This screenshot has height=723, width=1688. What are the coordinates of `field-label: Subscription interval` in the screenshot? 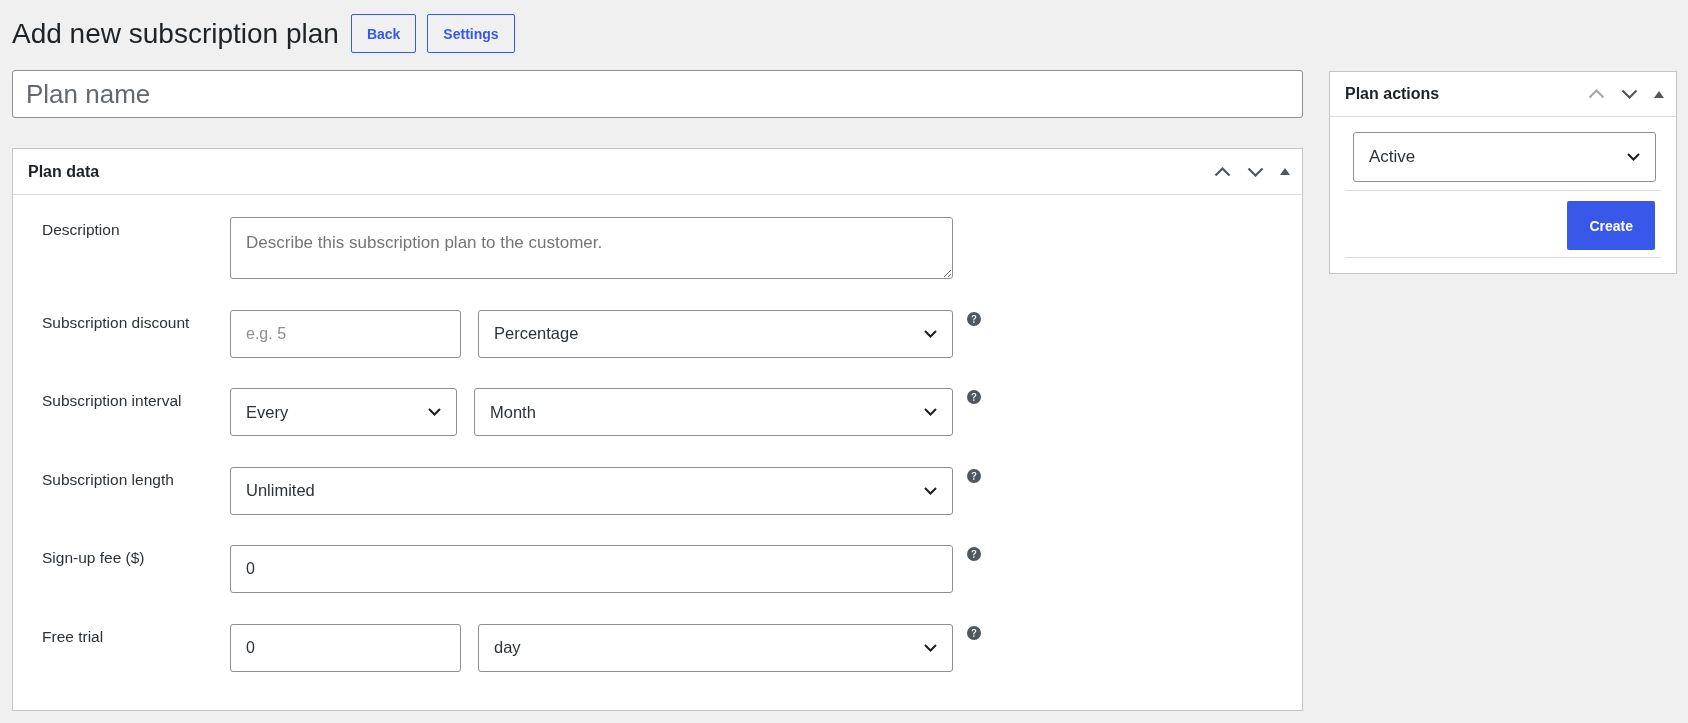 It's located at (112, 401).